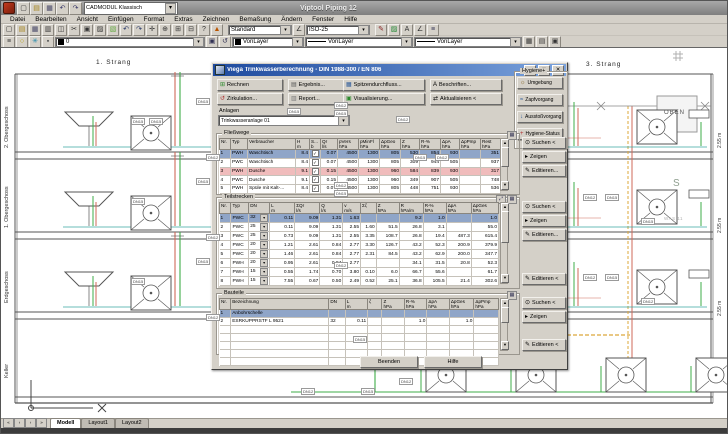 This screenshot has height=434, width=728. What do you see at coordinates (100, 29) in the screenshot?
I see `paste-icon: ▨` at bounding box center [100, 29].